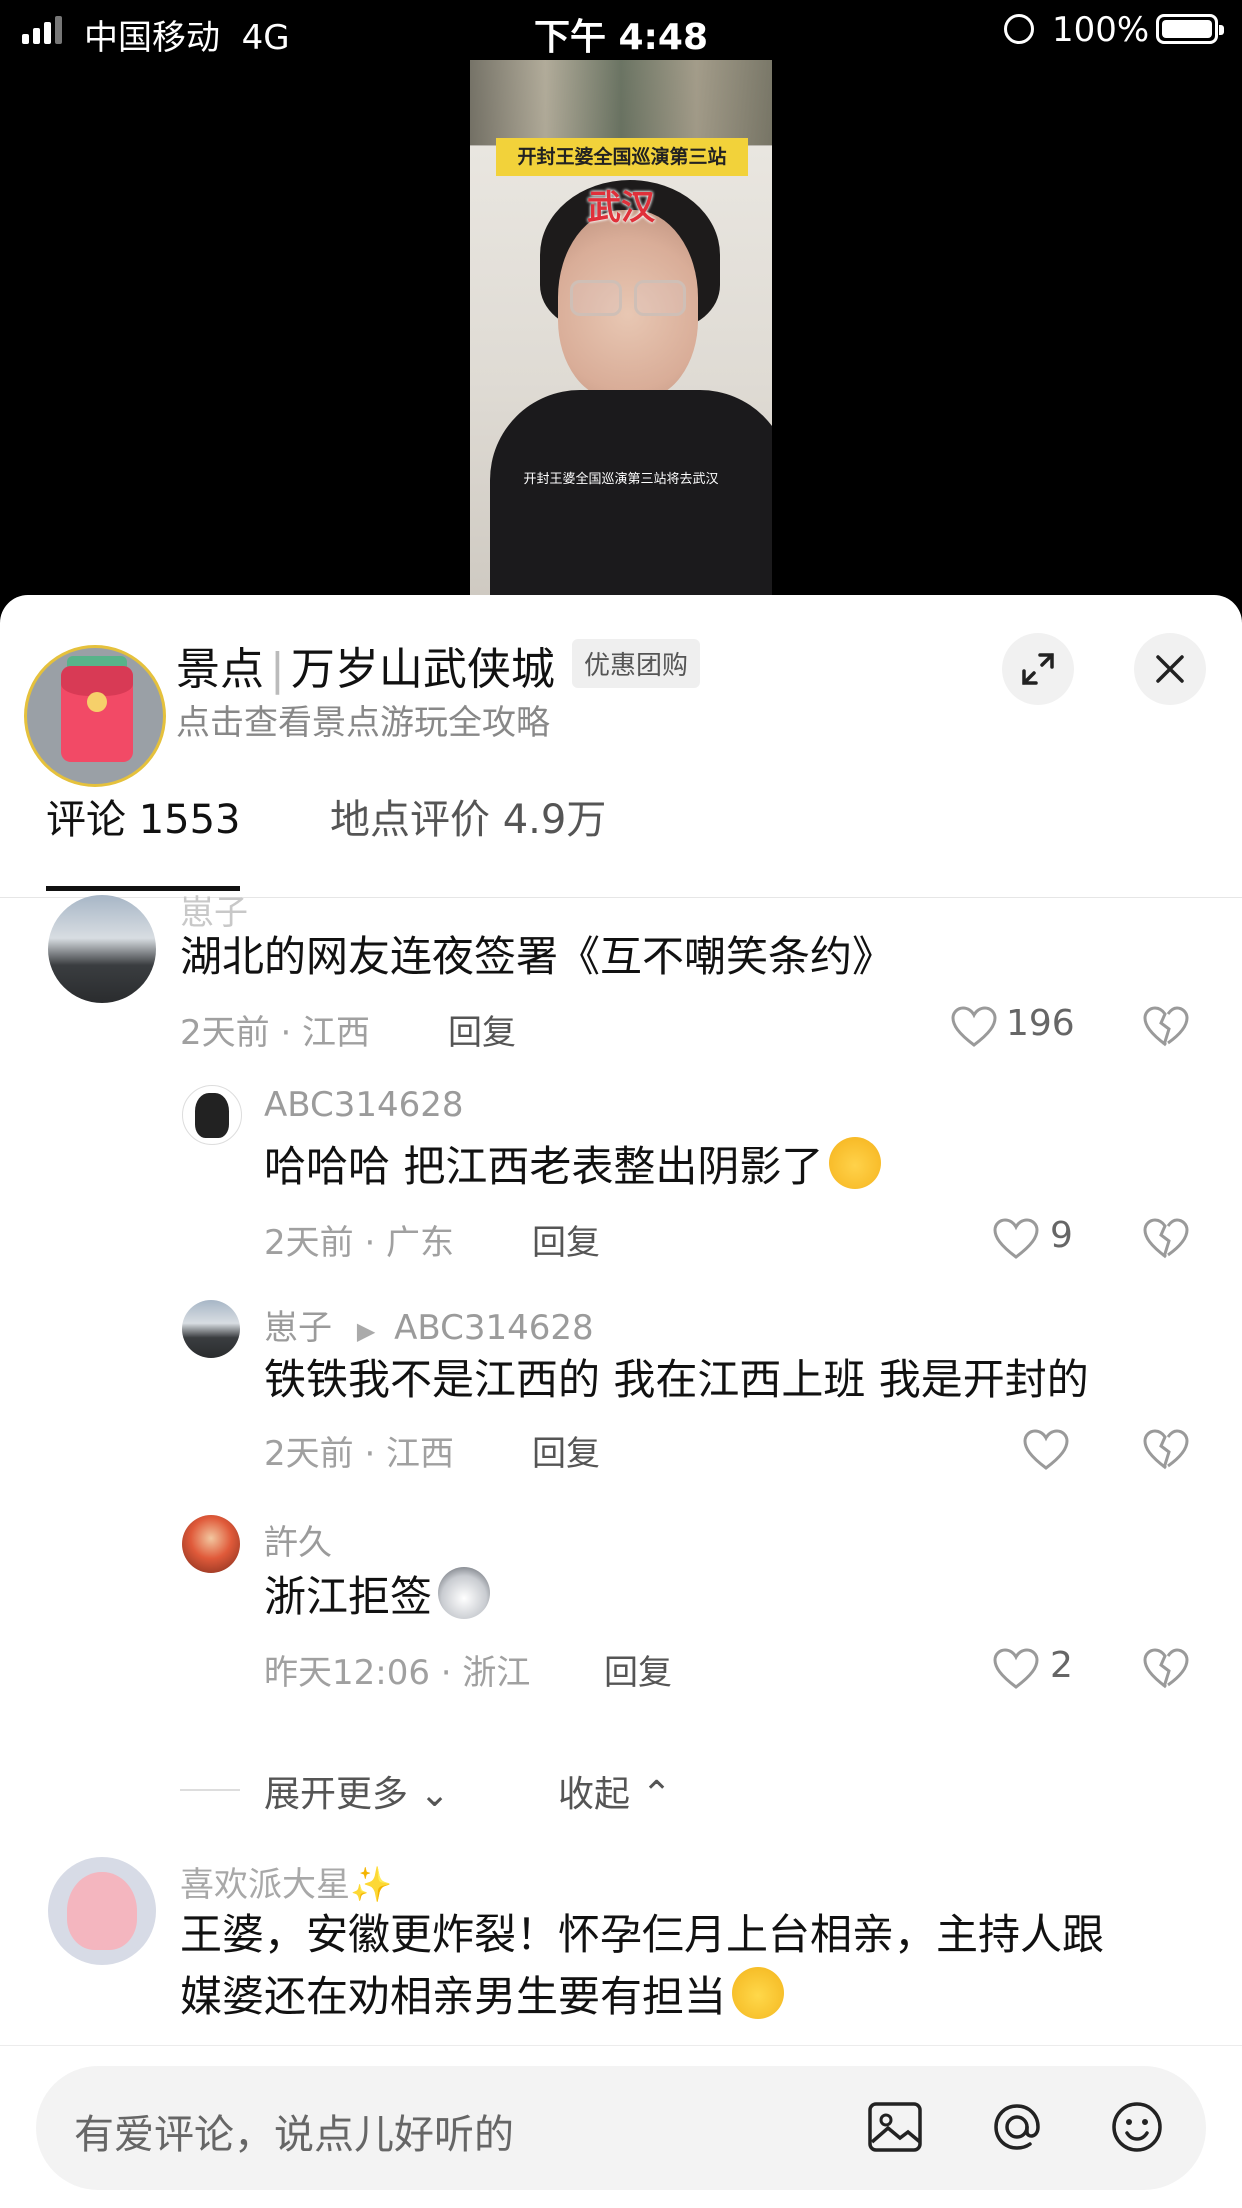 The height and width of the screenshot is (2208, 1242). I want to click on image-icon, so click(895, 2127).